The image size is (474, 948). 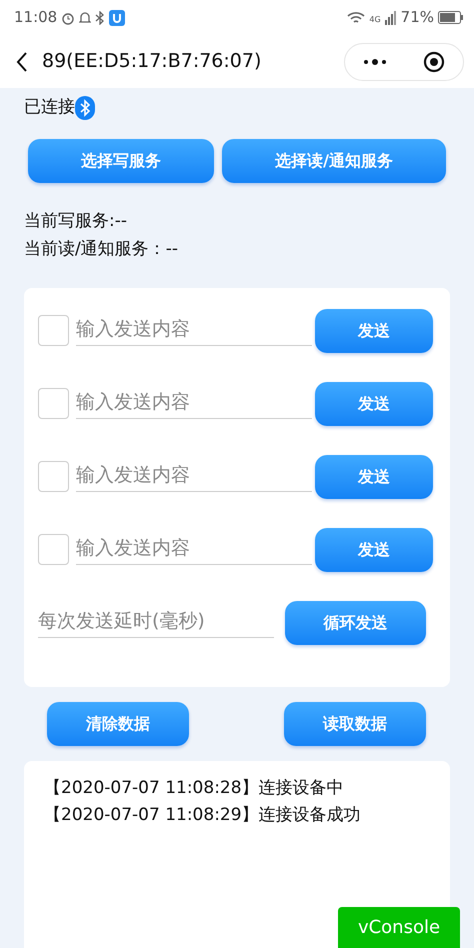 What do you see at coordinates (356, 17) in the screenshot?
I see `wifi-icon` at bounding box center [356, 17].